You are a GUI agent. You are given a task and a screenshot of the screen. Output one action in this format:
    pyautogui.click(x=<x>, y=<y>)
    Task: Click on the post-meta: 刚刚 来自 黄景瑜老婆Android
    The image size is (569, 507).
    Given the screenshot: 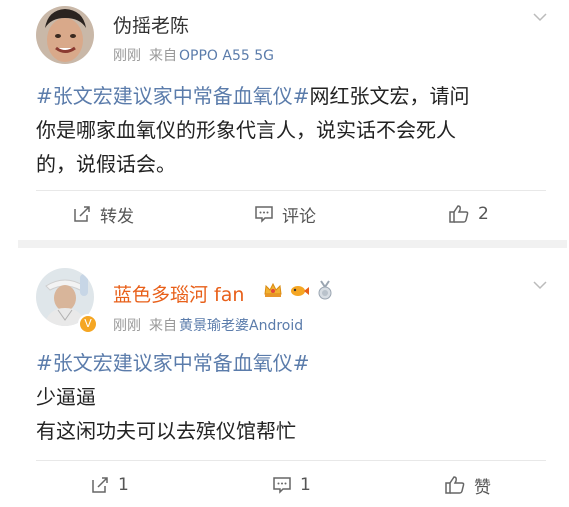 What is the action you would take?
    pyautogui.click(x=208, y=325)
    